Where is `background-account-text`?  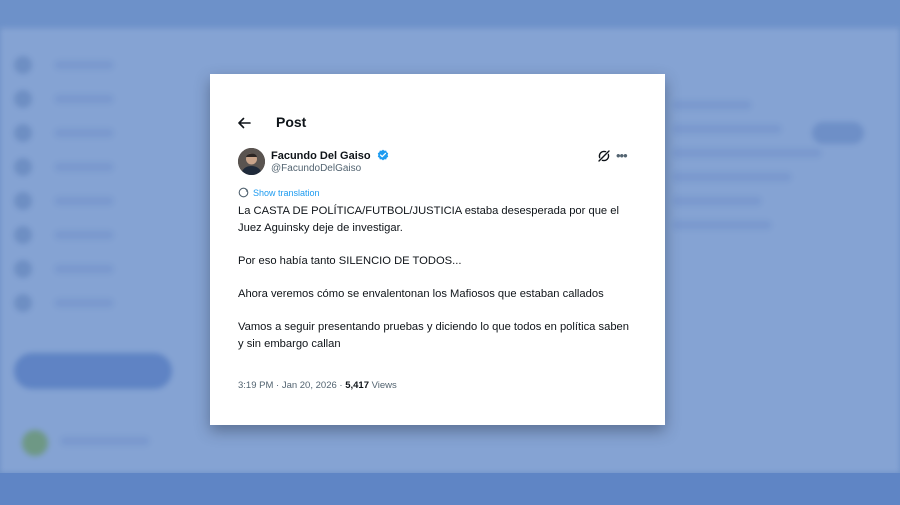 background-account-text is located at coordinates (105, 441).